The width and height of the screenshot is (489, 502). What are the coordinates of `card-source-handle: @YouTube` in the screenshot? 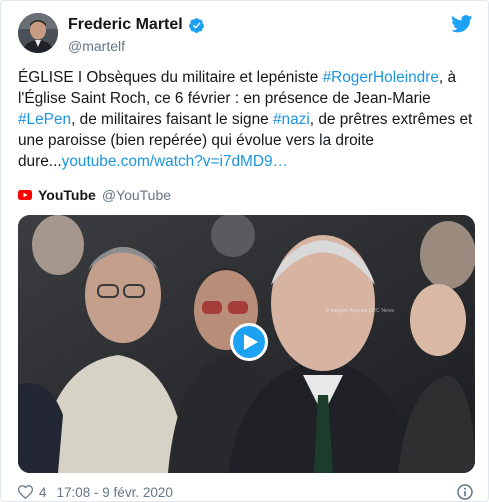 It's located at (136, 195).